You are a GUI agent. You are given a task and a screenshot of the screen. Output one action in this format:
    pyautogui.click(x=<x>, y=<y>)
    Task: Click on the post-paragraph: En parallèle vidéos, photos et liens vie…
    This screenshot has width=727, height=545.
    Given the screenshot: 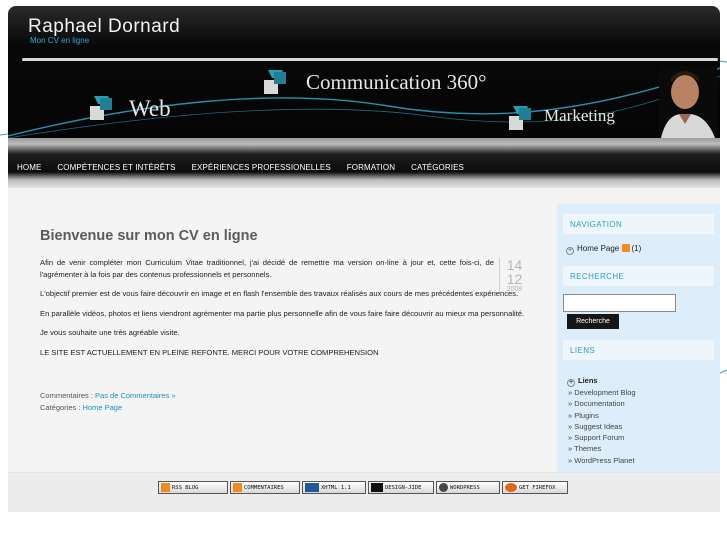 What is the action you would take?
    pyautogui.click(x=282, y=313)
    